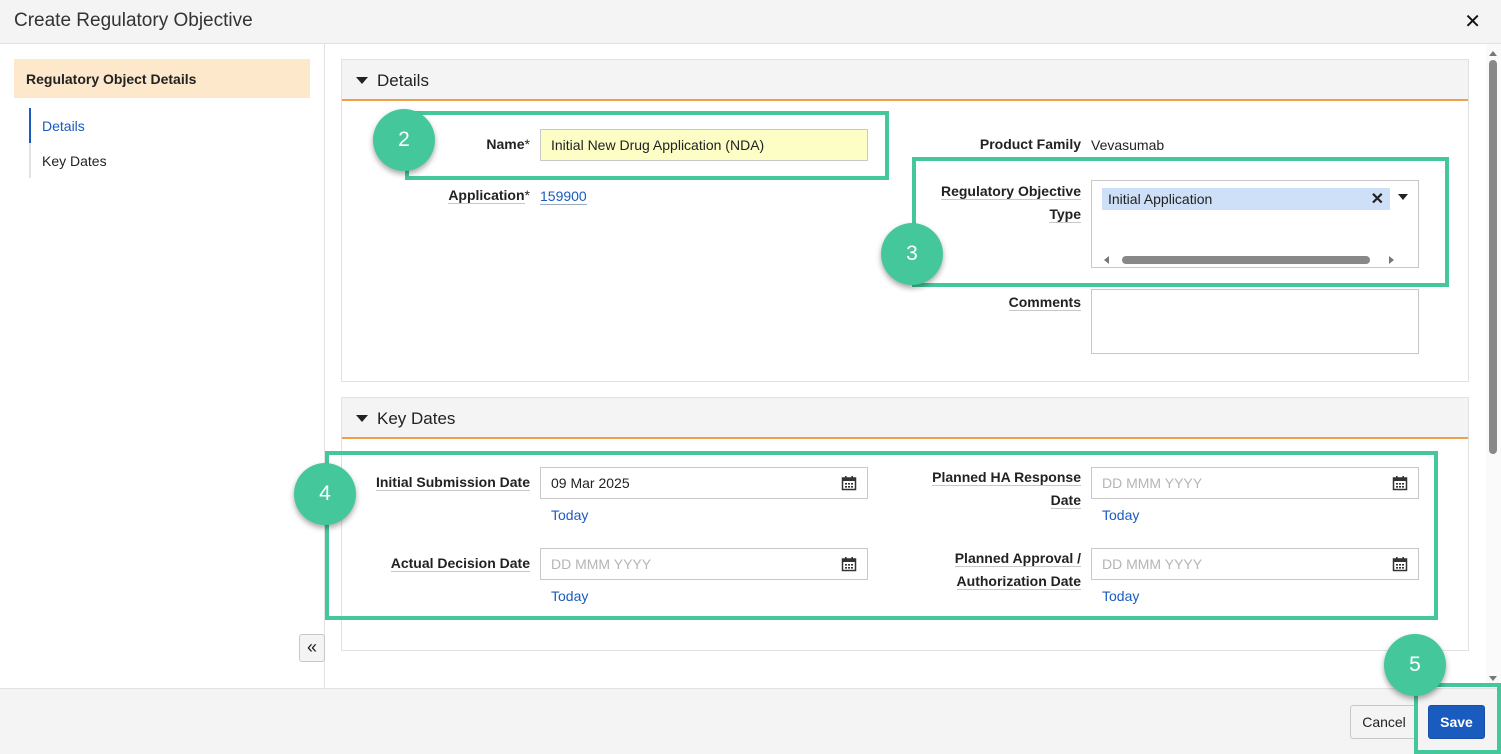  Describe the element at coordinates (750, 721) in the screenshot. I see `dialog-footer: Cancel Save` at that location.